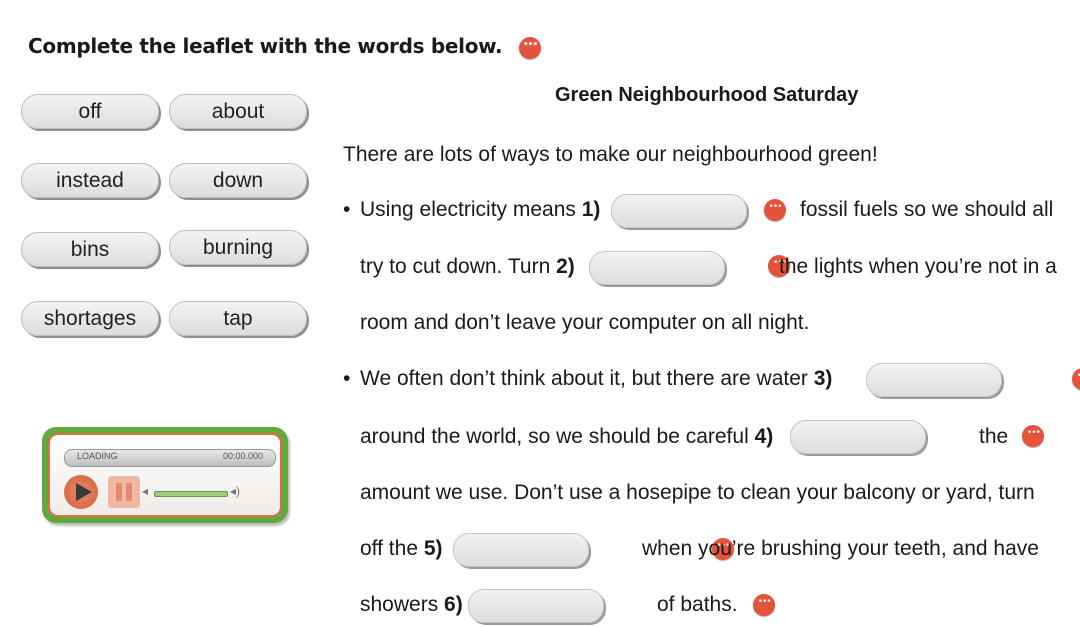 This screenshot has height=627, width=1080. I want to click on text-segment: off the, so click(389, 548).